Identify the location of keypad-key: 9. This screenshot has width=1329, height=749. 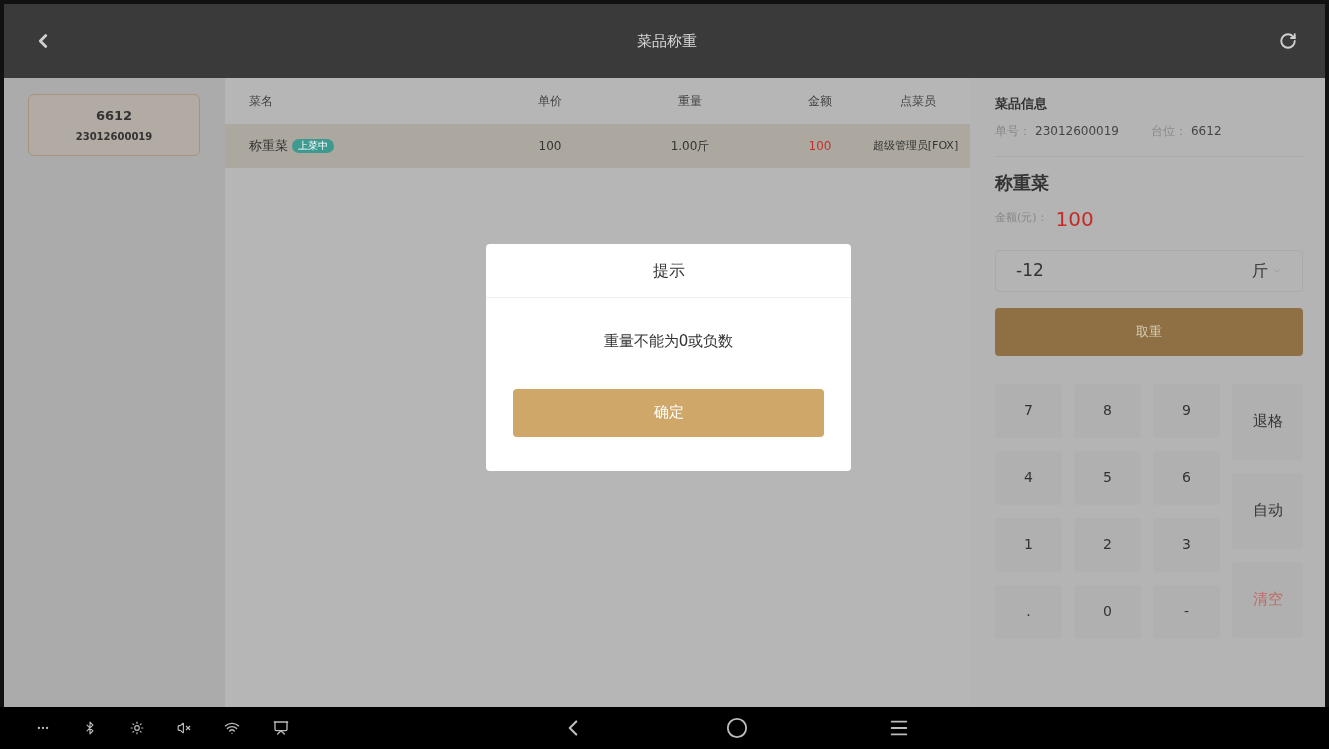
(1186, 410).